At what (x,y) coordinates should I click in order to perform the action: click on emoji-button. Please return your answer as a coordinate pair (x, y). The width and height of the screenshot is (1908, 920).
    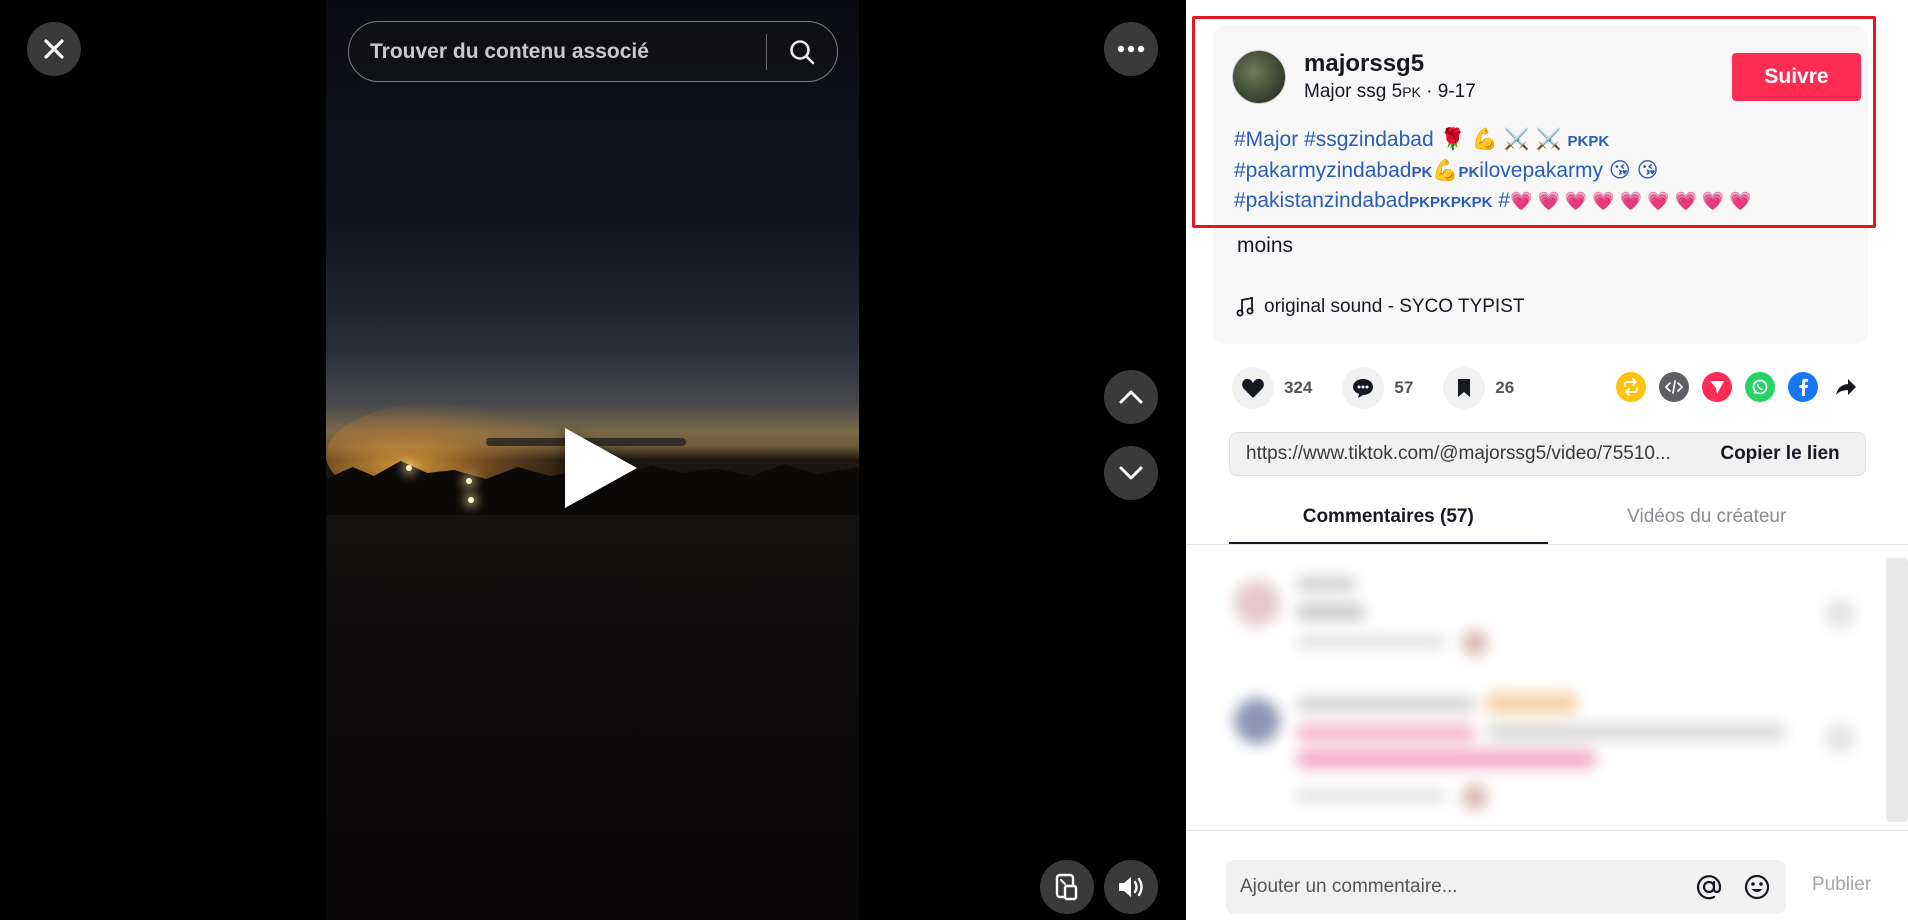
    Looking at the image, I should click on (1757, 887).